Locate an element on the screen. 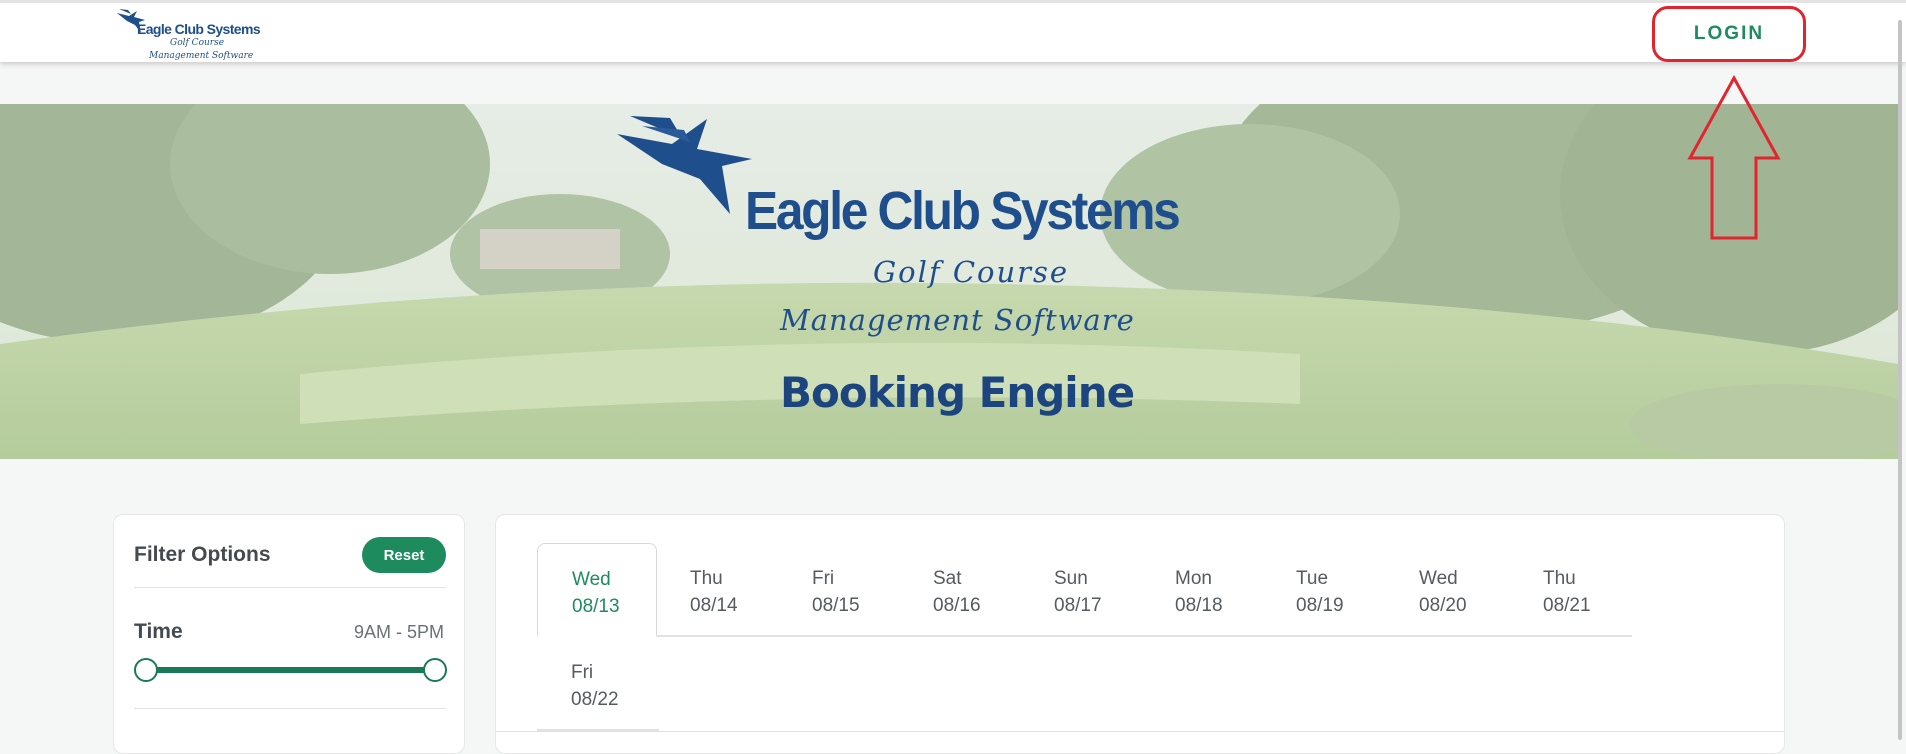 This screenshot has width=1906, height=754. hero-subtitle-text: Golf Course is located at coordinates (971, 272).